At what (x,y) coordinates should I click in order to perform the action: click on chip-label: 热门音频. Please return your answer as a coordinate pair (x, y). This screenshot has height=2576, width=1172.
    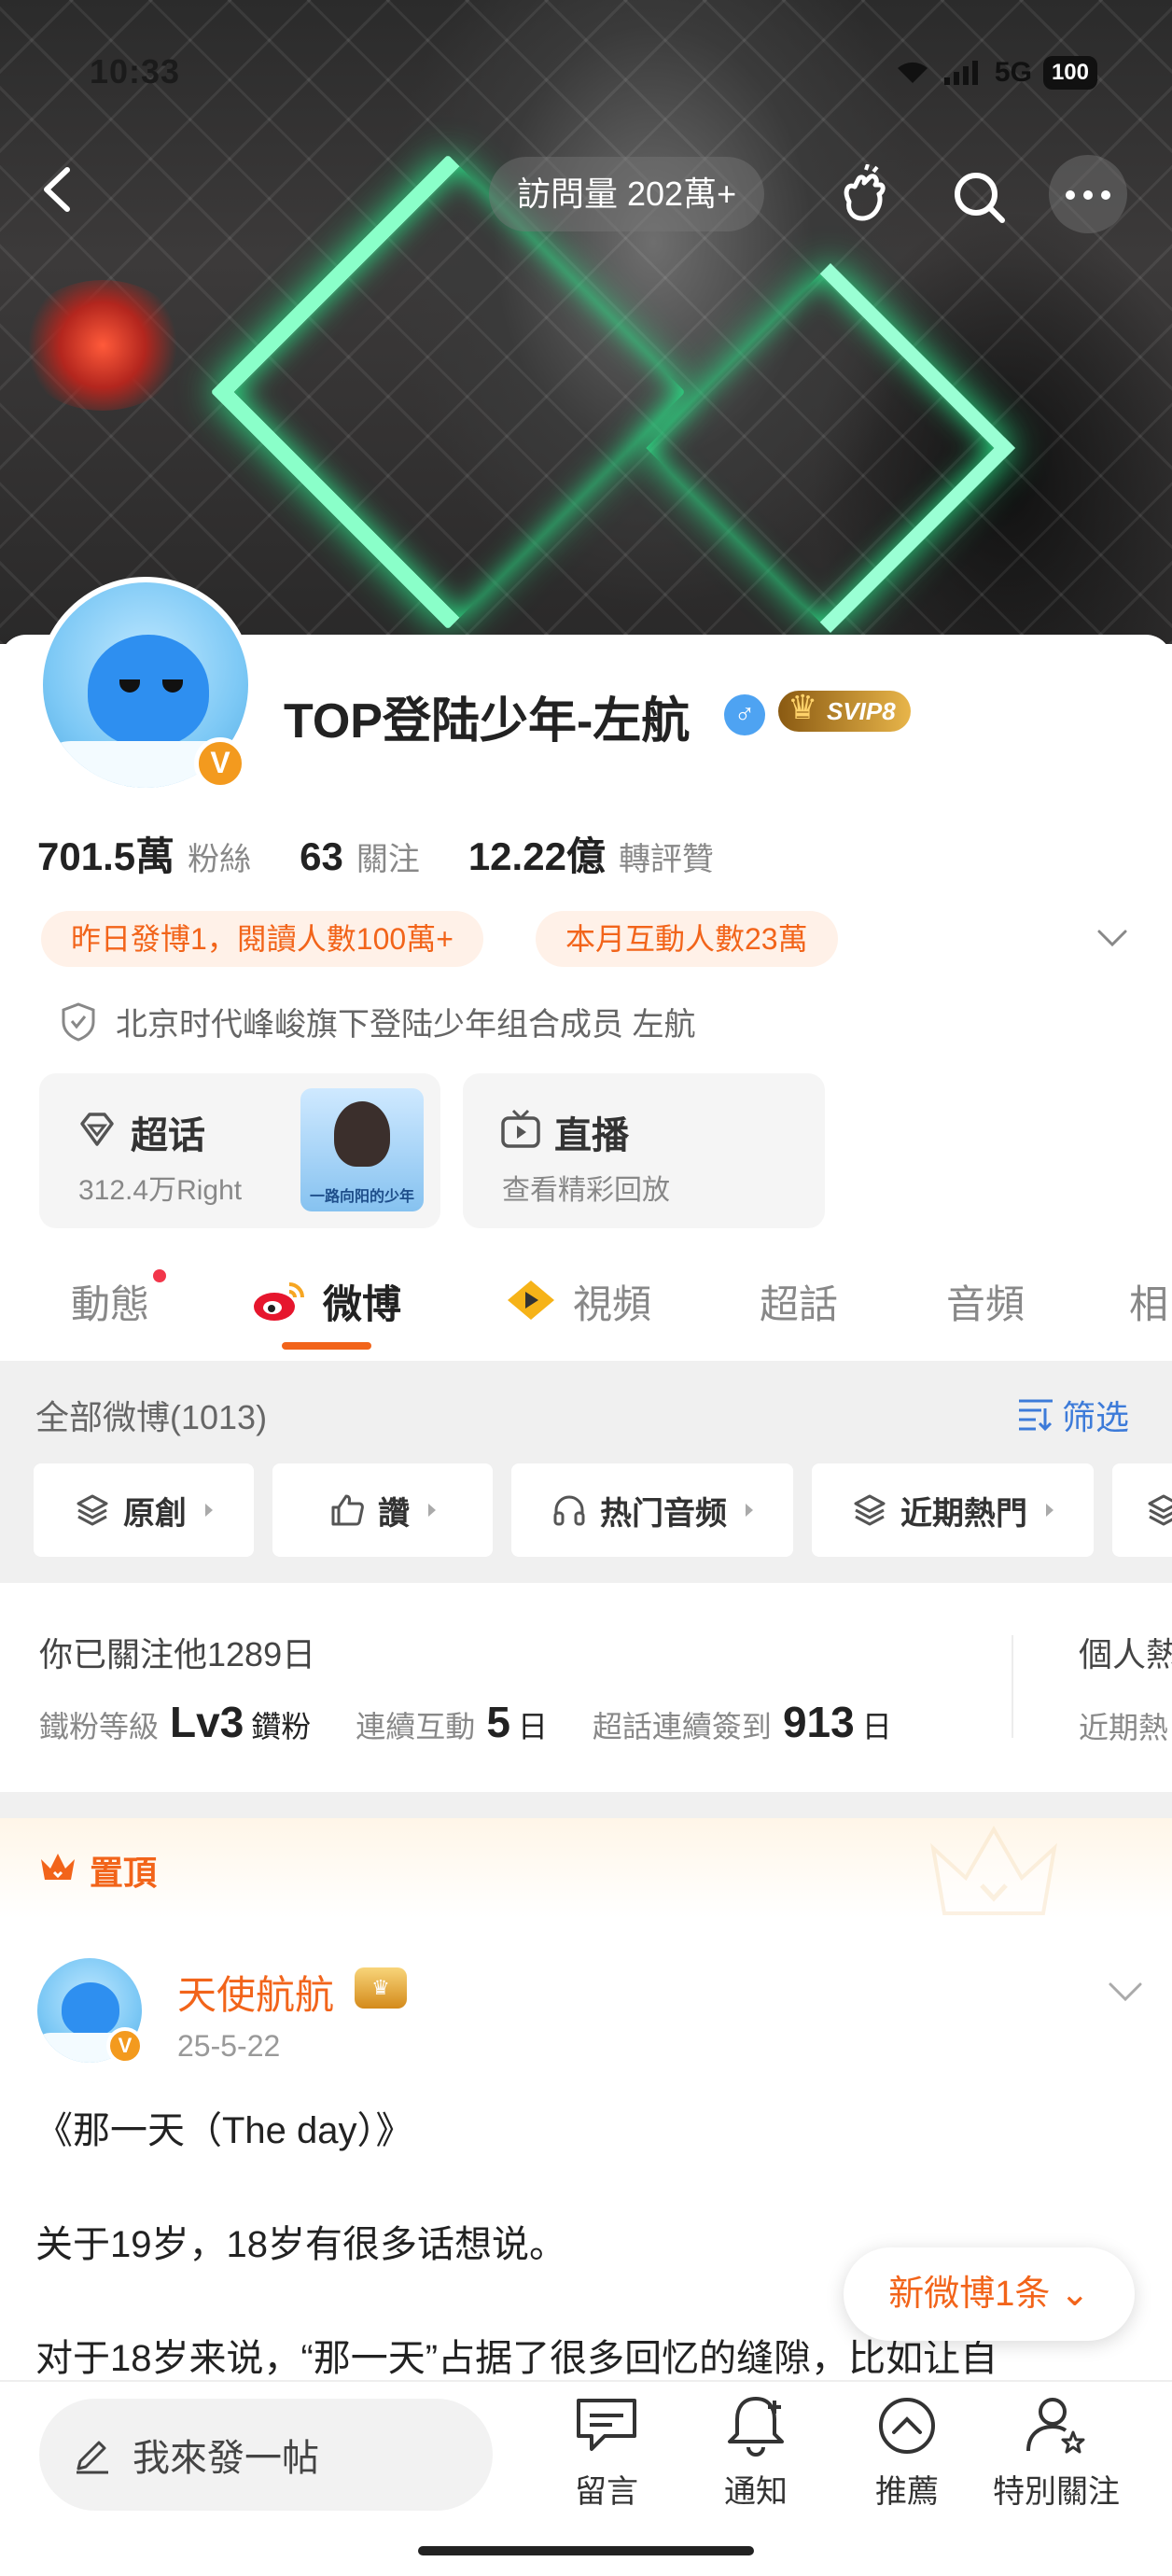
    Looking at the image, I should click on (663, 1513).